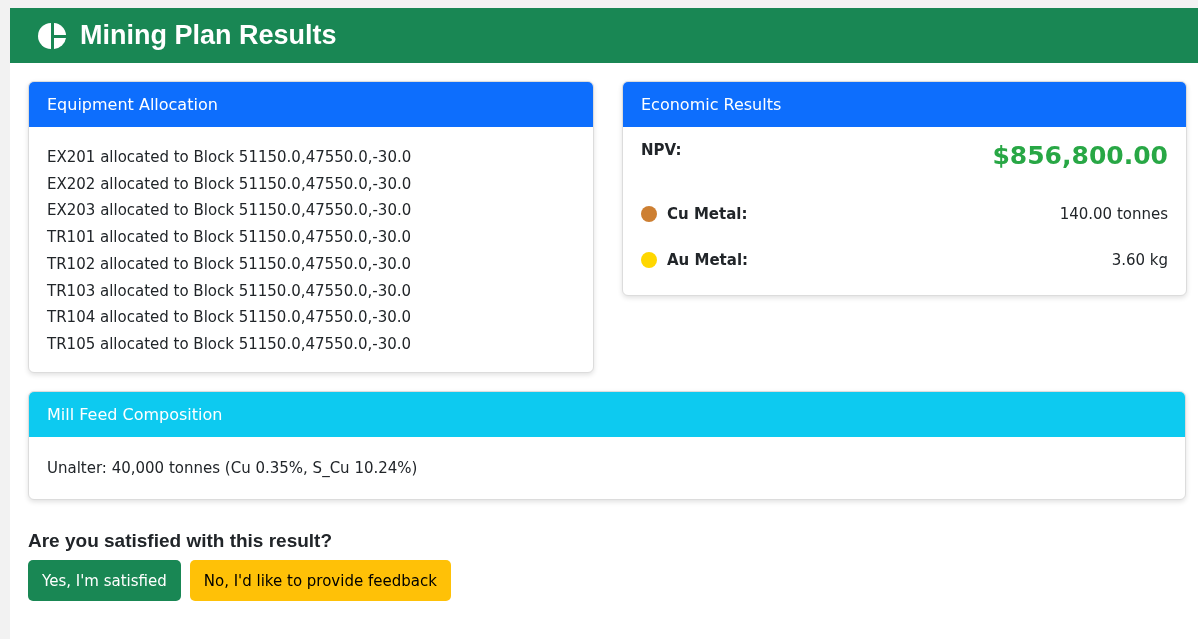  Describe the element at coordinates (53, 35) in the screenshot. I see `pie-chart-icon` at that location.